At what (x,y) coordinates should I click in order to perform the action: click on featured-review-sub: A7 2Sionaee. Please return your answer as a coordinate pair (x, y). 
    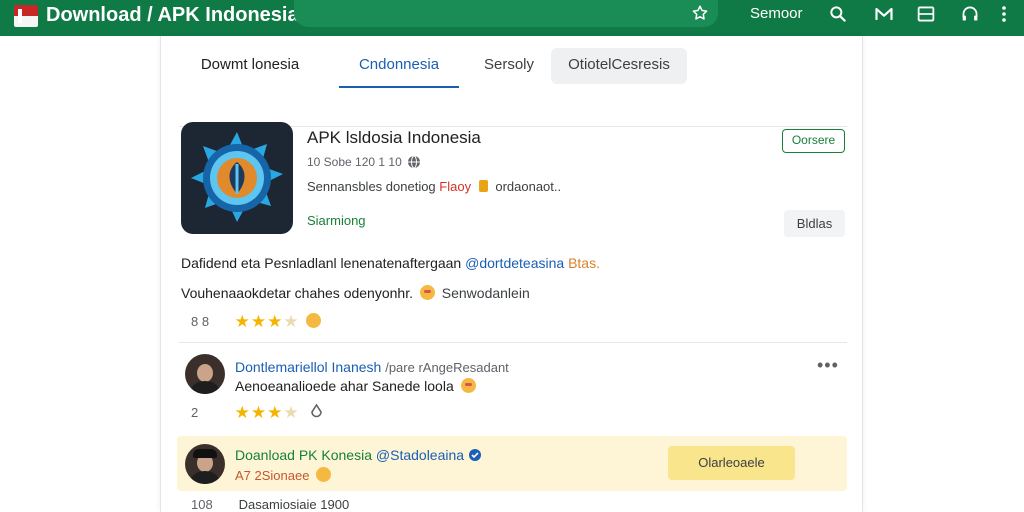
    Looking at the image, I should click on (284, 475).